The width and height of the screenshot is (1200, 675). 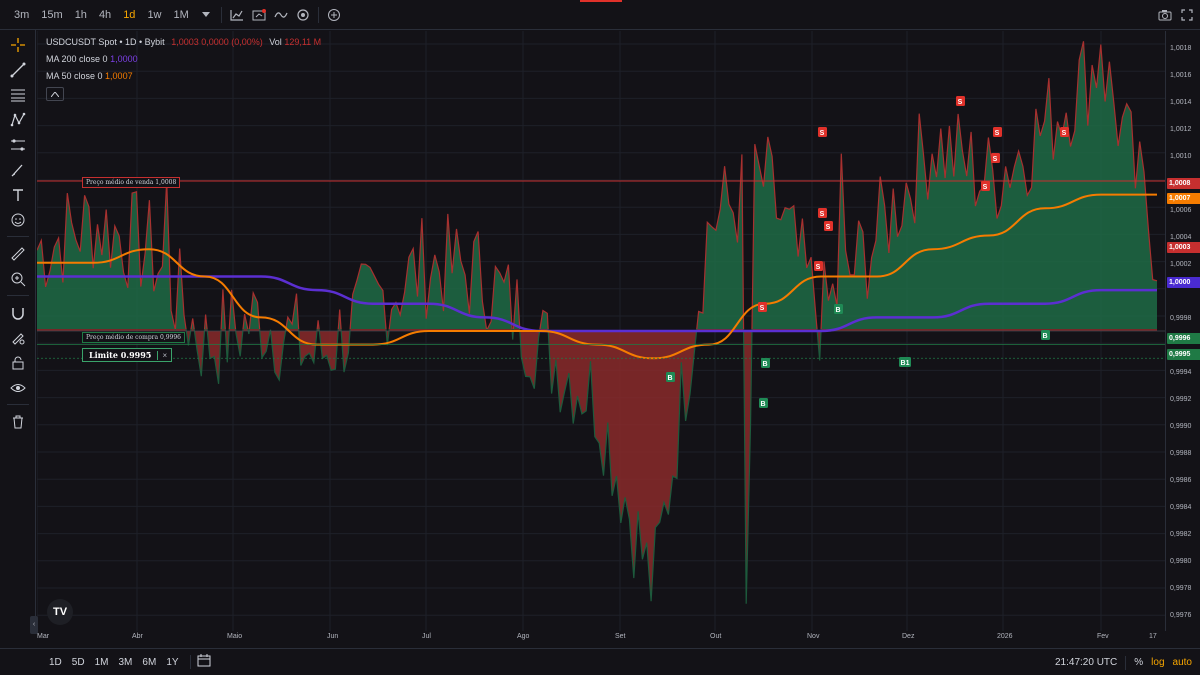 I want to click on range-5d: 5D, so click(x=78, y=662).